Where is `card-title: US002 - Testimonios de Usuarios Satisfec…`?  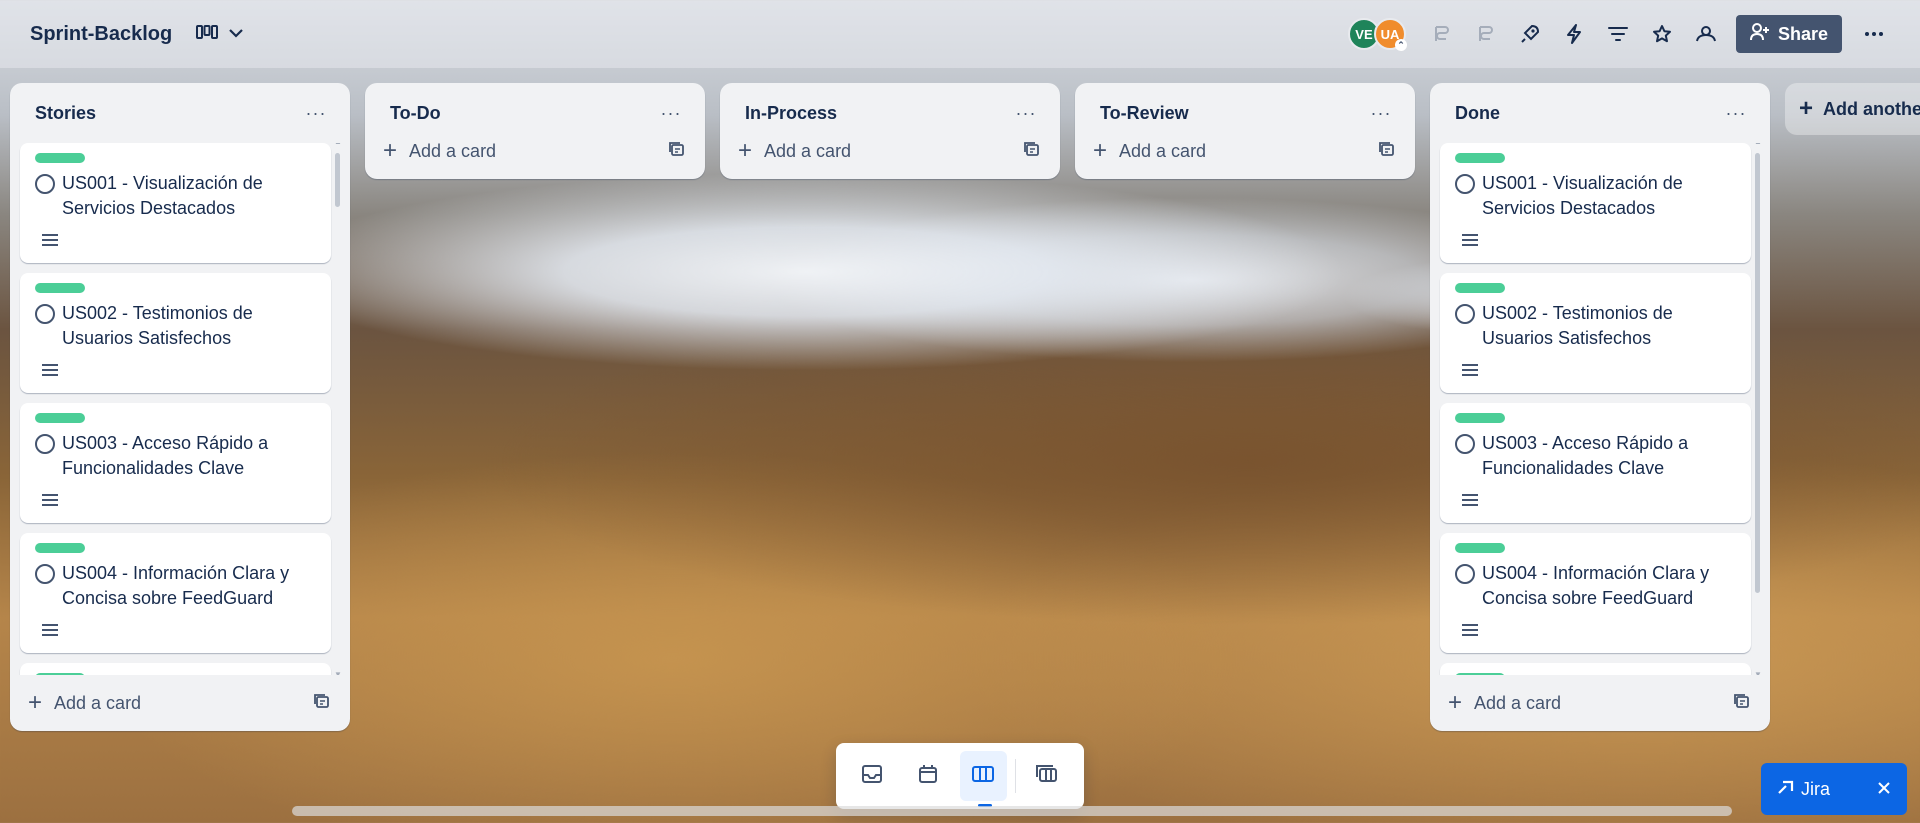 card-title: US002 - Testimonios de Usuarios Satisfec… is located at coordinates (157, 325).